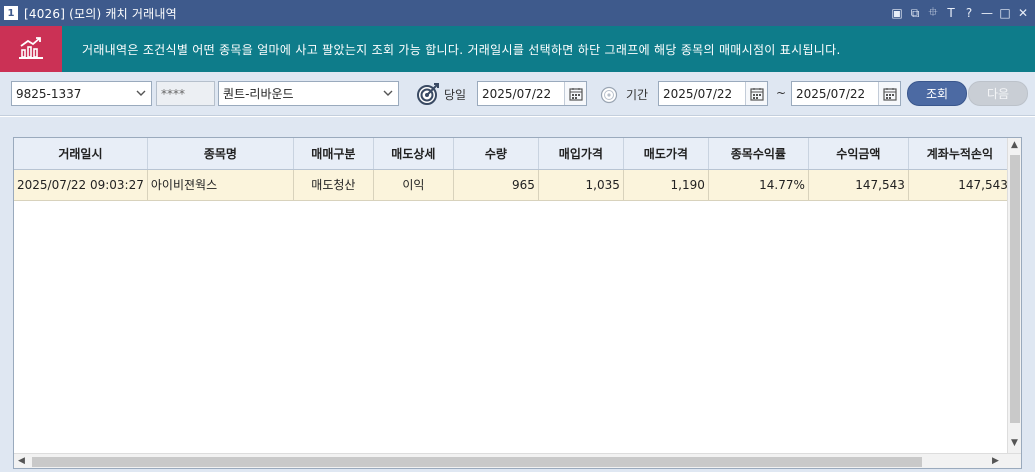 The height and width of the screenshot is (472, 1035). What do you see at coordinates (1014, 443) in the screenshot?
I see `scroll-down-icon: ▼` at bounding box center [1014, 443].